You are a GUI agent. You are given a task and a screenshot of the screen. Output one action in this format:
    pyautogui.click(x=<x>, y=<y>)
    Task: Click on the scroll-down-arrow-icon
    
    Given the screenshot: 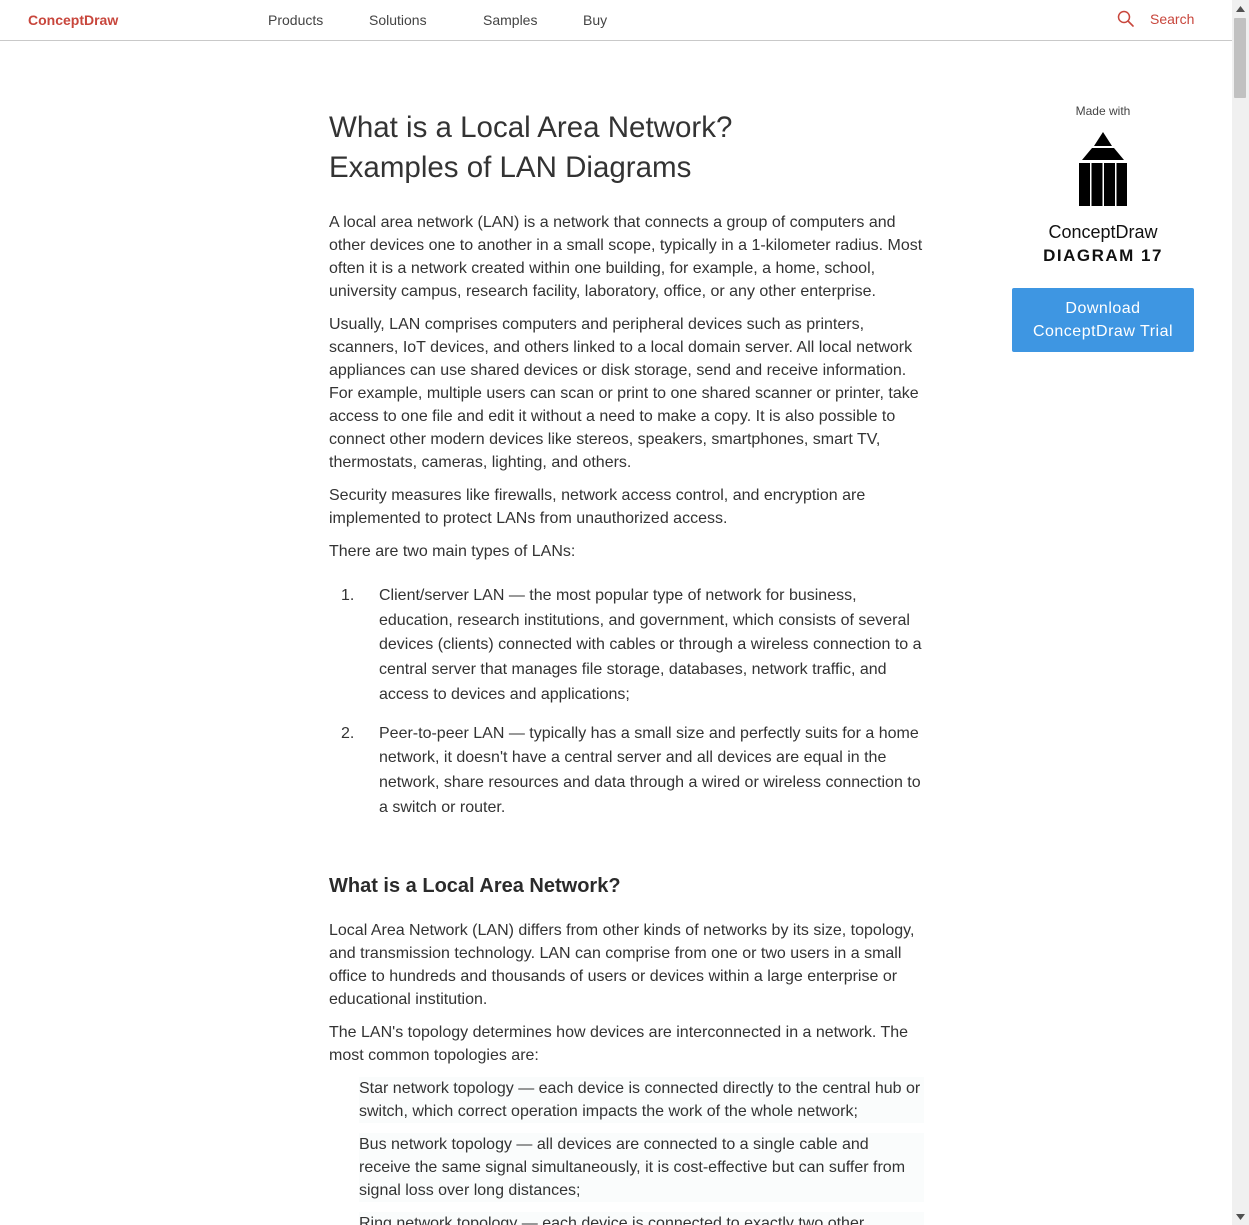 What is the action you would take?
    pyautogui.click(x=1240, y=1216)
    